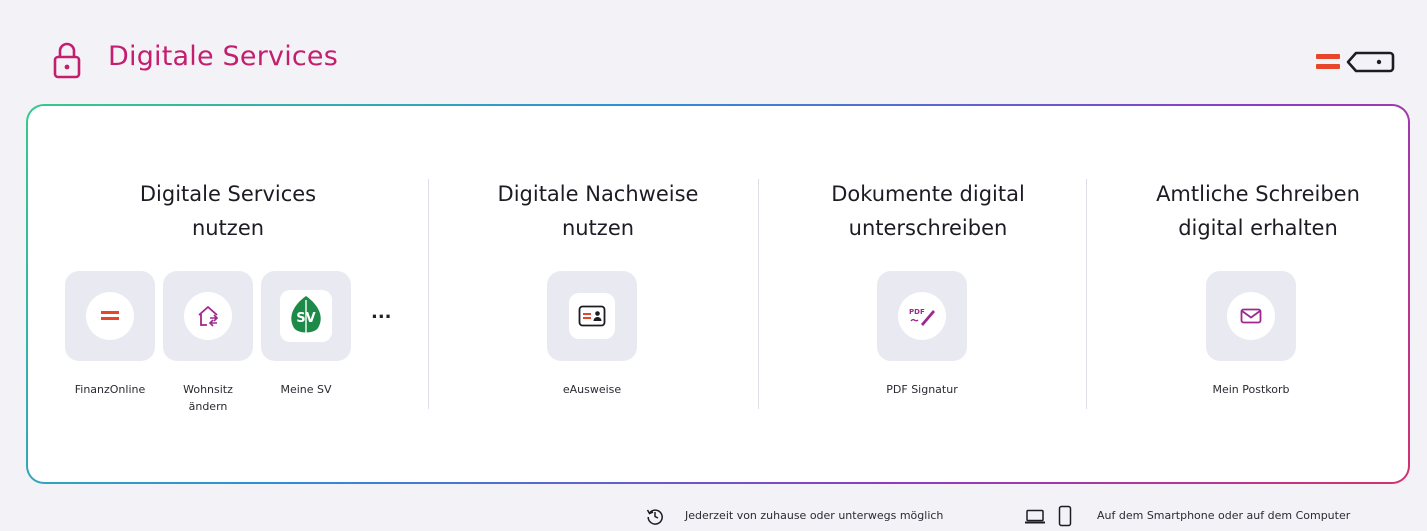 The width and height of the screenshot is (1427, 531). What do you see at coordinates (654, 517) in the screenshot?
I see `clock-history-icon` at bounding box center [654, 517].